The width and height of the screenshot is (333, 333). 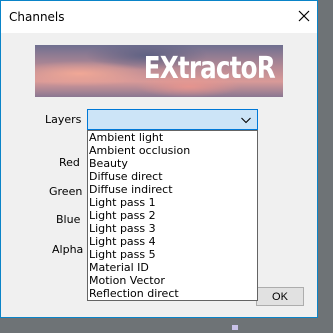 What do you see at coordinates (172, 267) in the screenshot?
I see `dropdown-item-material-id: Material ID` at bounding box center [172, 267].